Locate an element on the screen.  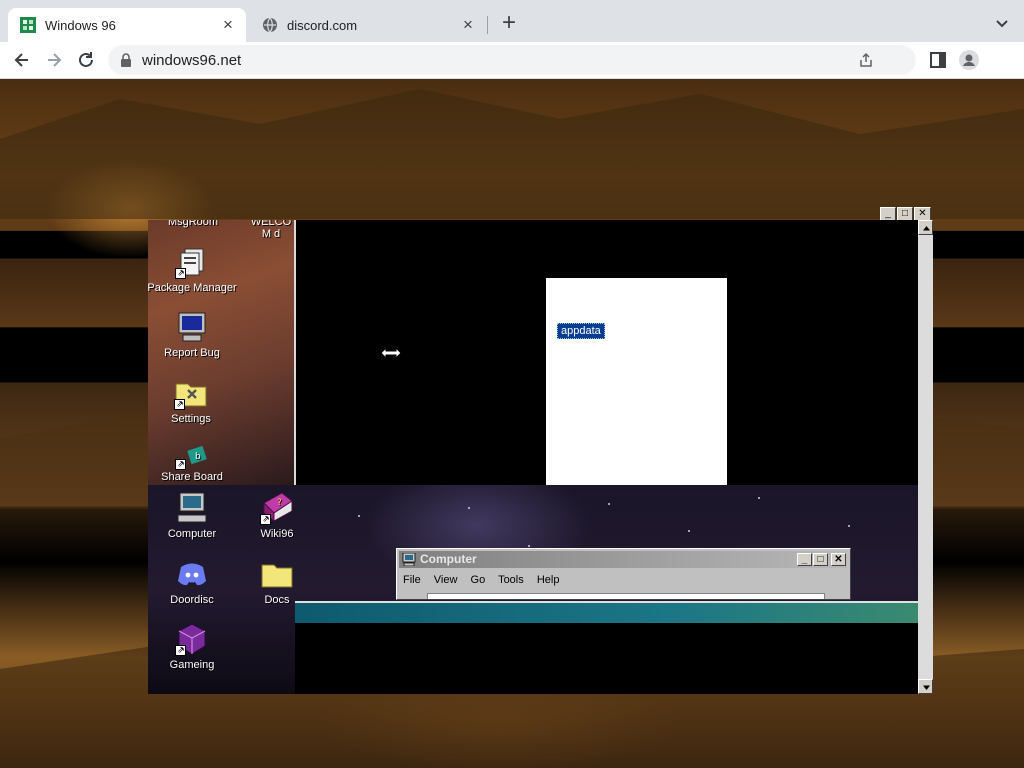
desktop-icon-gameing: ↗ Gameing is located at coordinates (192, 646).